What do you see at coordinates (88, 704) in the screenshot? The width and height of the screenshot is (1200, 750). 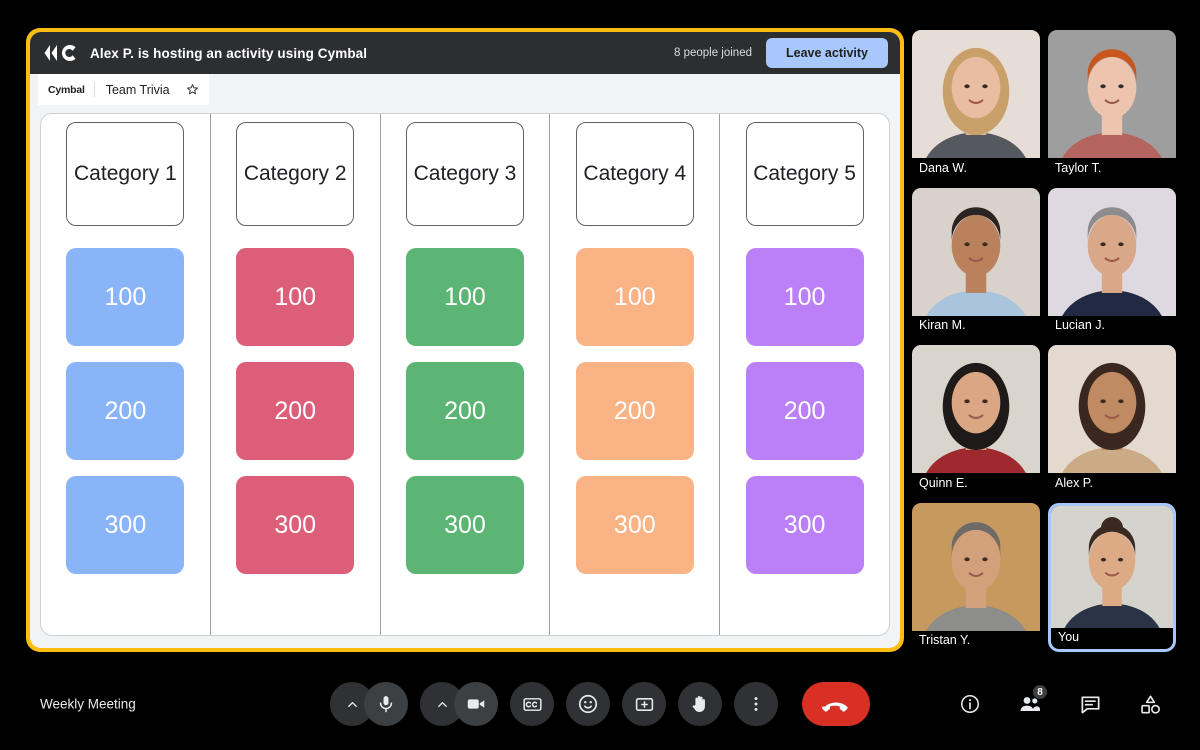 I see `meeting-name-label: Weekly Meeting` at bounding box center [88, 704].